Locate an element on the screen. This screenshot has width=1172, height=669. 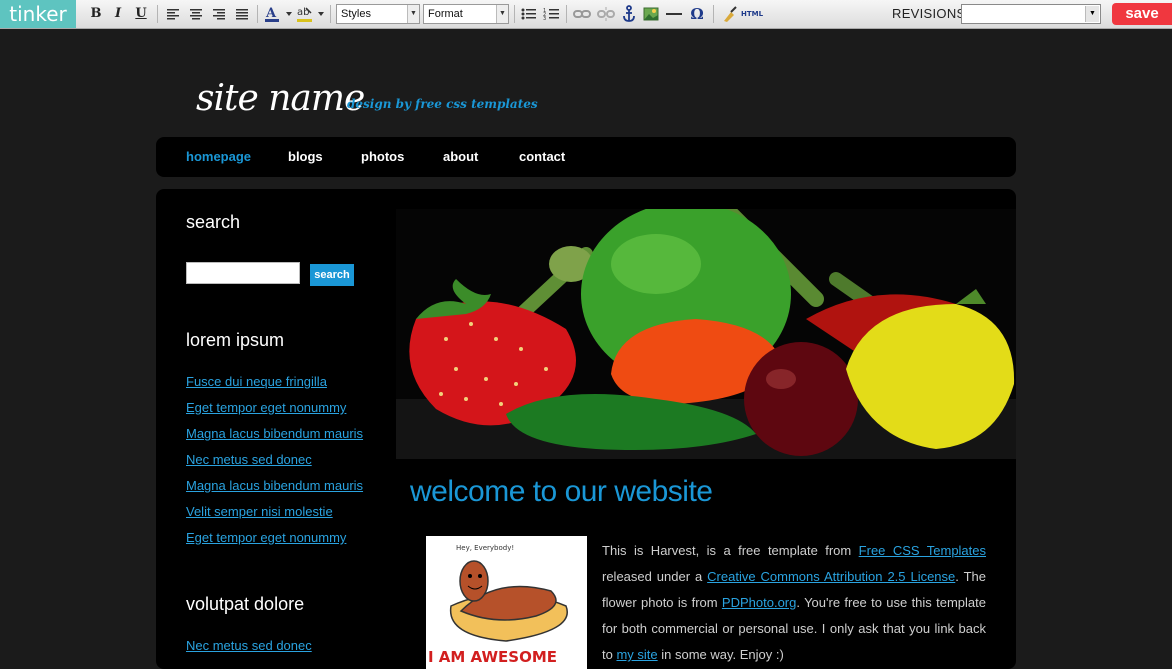
text-color-icon: A is located at coordinates (279, 14).